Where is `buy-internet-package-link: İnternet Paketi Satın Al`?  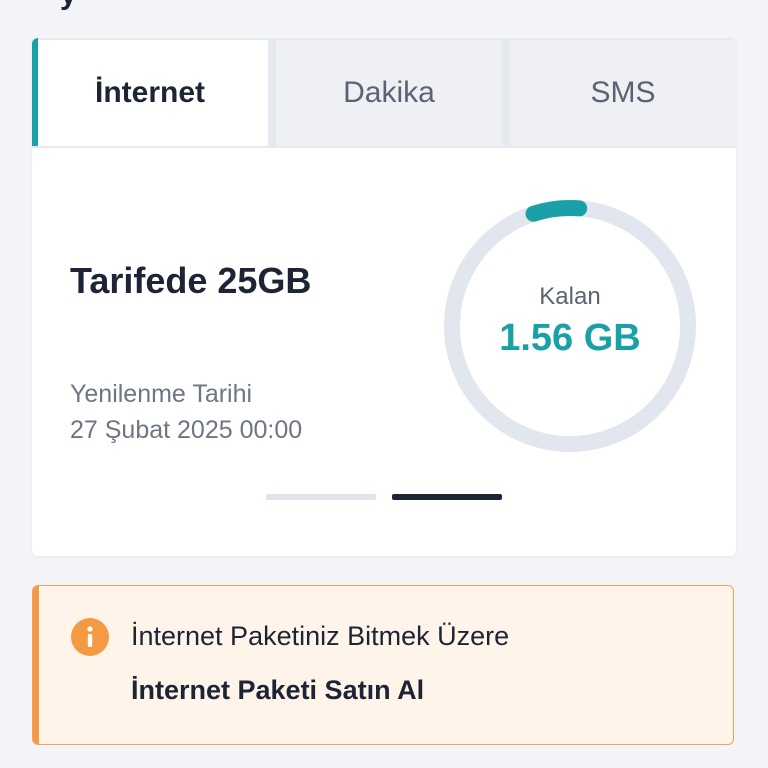
buy-internet-package-link: İnternet Paketi Satın Al is located at coordinates (277, 690).